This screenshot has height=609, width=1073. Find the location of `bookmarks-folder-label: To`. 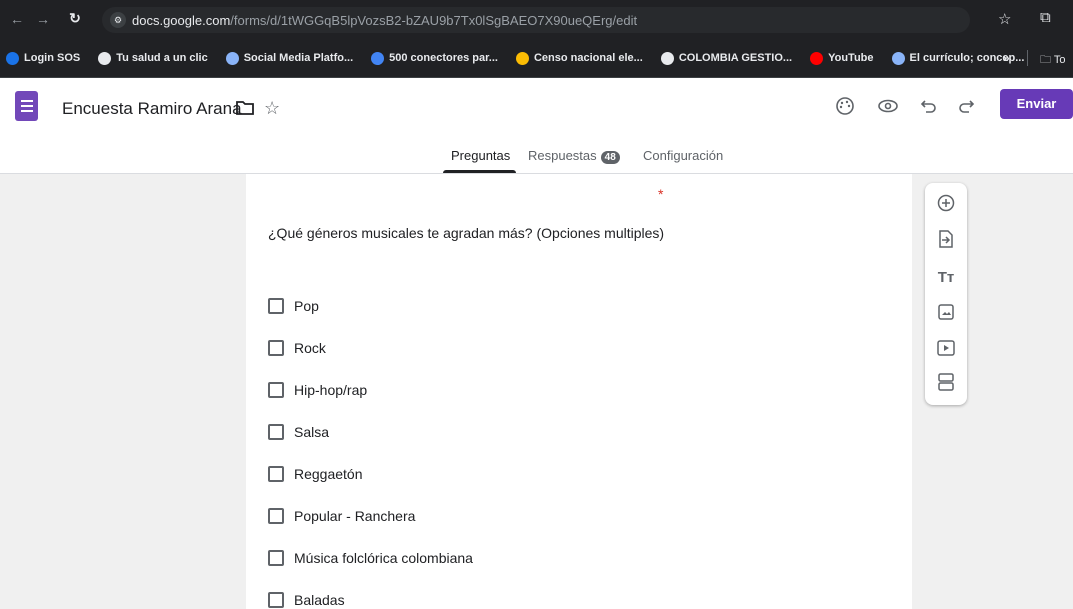

bookmarks-folder-label: To is located at coordinates (1059, 60).